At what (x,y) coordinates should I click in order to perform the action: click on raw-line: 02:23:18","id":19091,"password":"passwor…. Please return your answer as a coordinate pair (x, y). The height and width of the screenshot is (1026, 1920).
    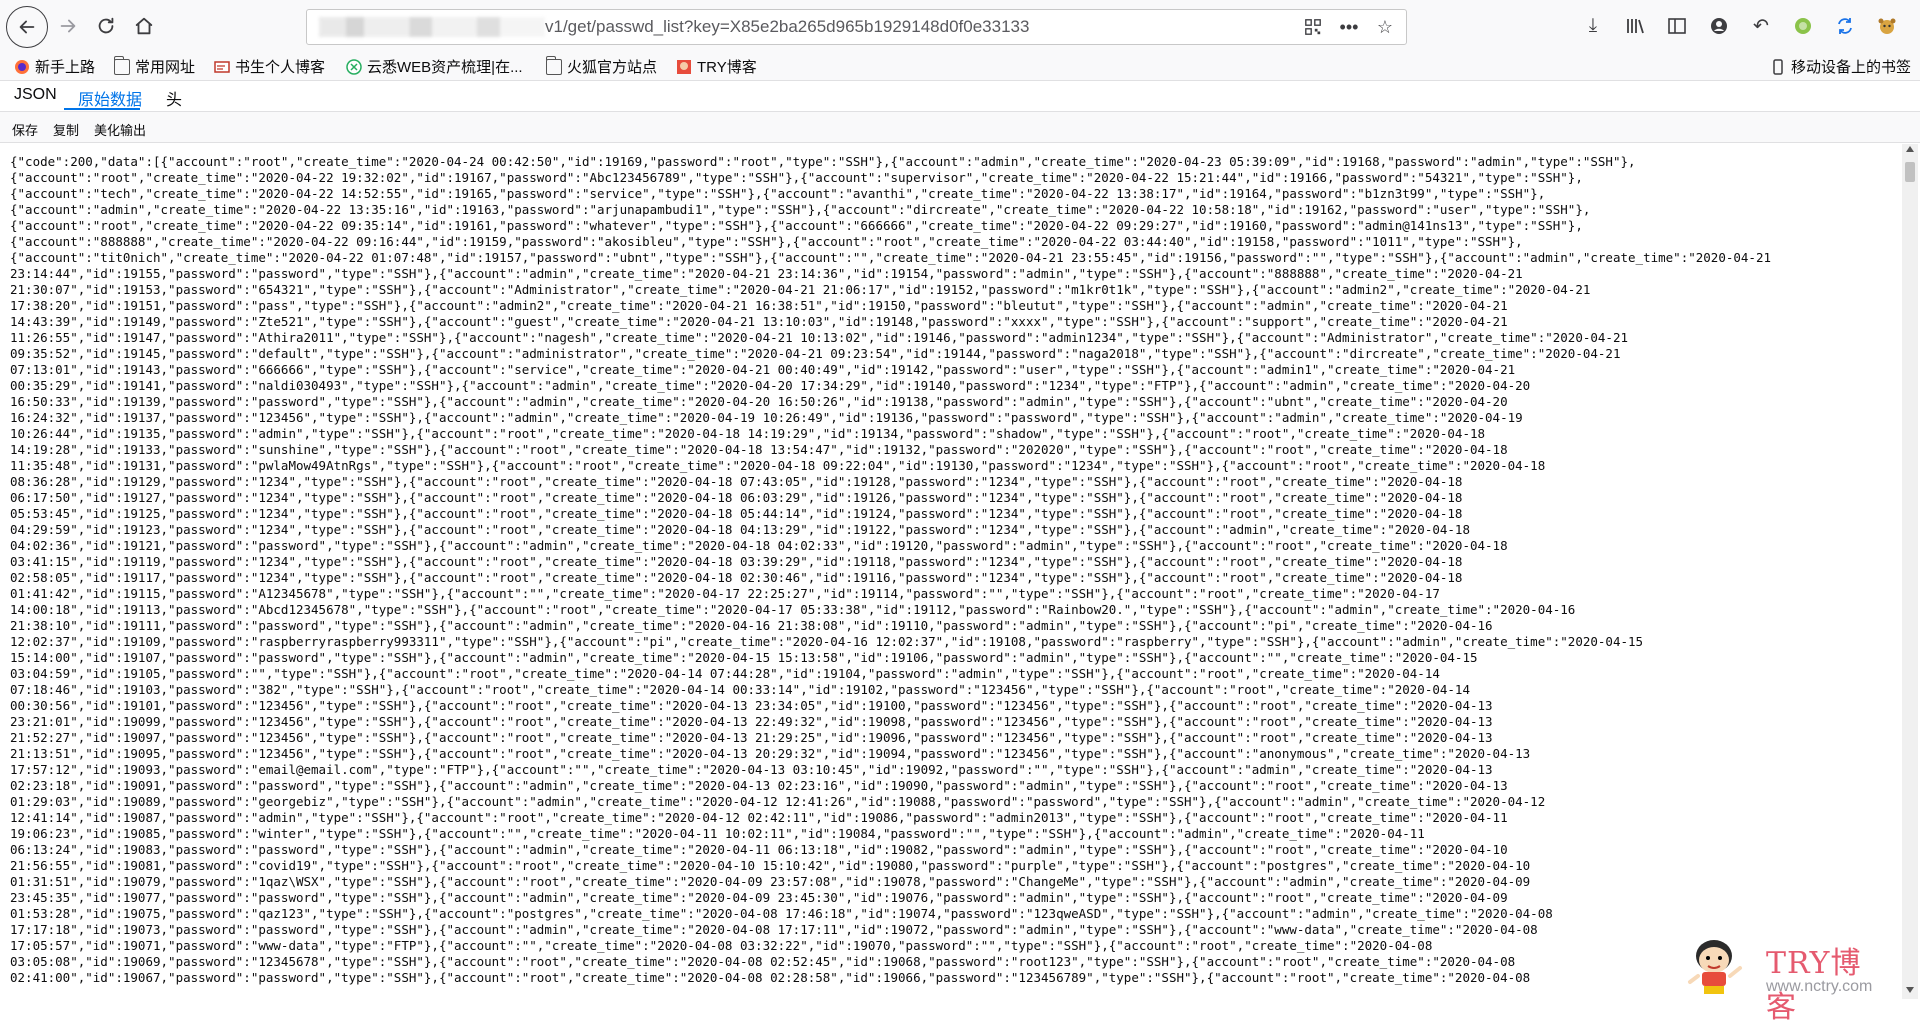
    Looking at the image, I should click on (759, 785).